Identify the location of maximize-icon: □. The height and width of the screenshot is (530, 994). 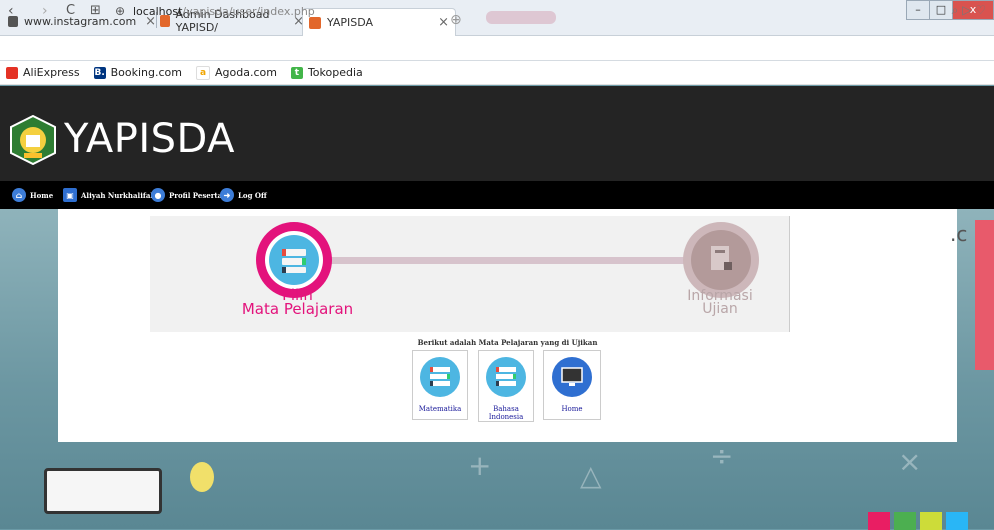
(941, 10).